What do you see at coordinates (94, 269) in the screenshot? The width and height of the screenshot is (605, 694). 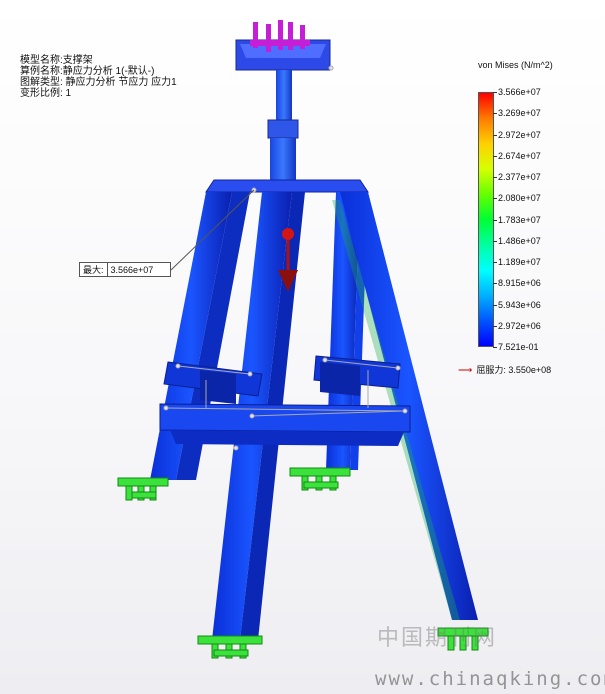 I see `max-label: 最大:` at bounding box center [94, 269].